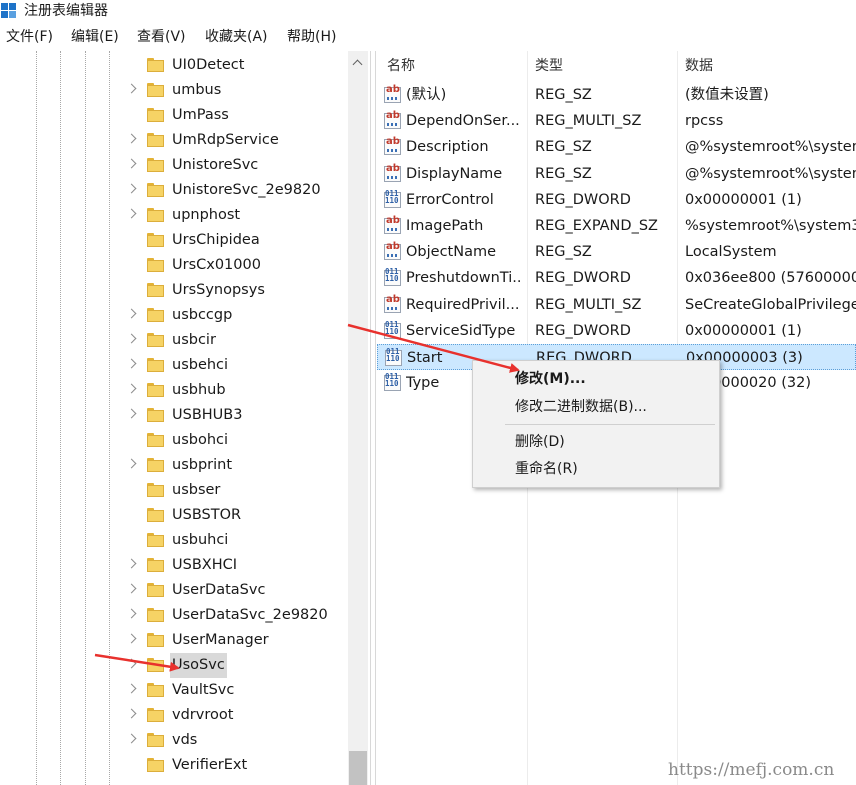 This screenshot has width=856, height=785. Describe the element at coordinates (174, 490) in the screenshot. I see `tree-item: usbser` at that location.